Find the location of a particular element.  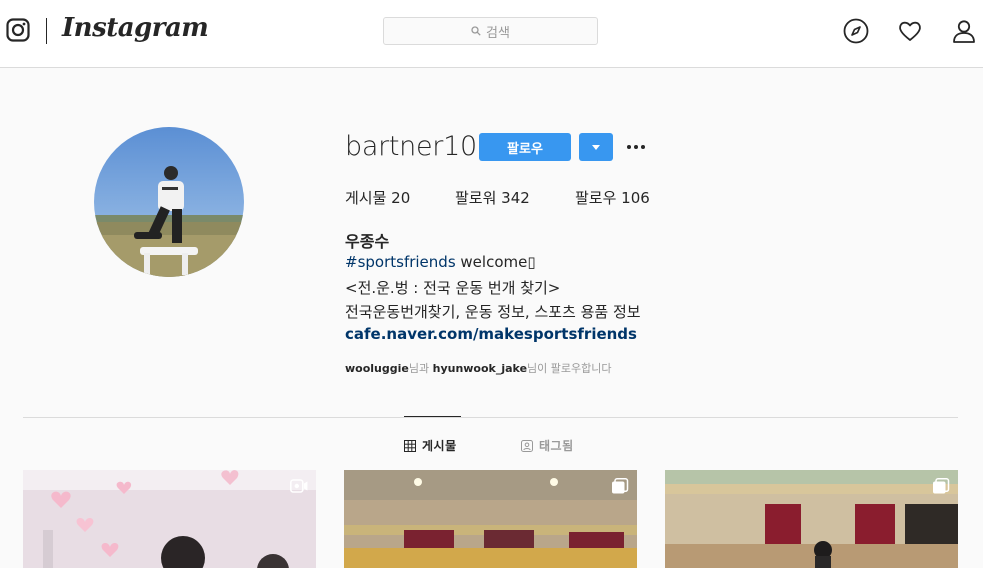

tab-posts: 게시물 is located at coordinates (430, 445).